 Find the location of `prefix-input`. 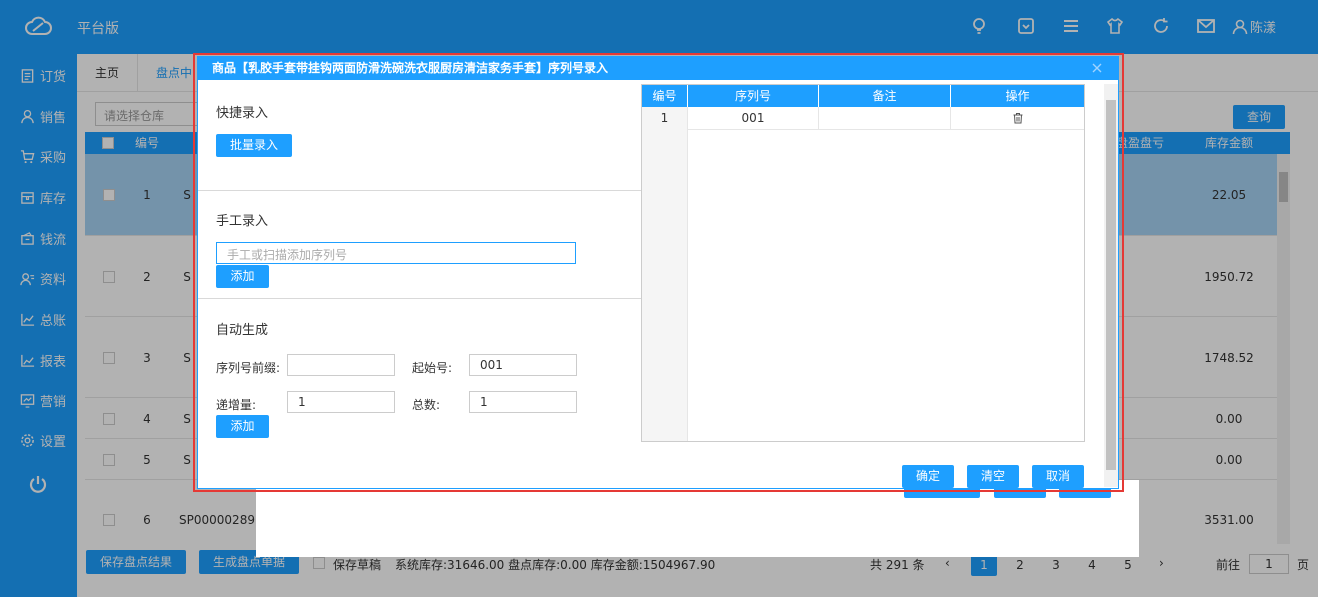

prefix-input is located at coordinates (341, 365).